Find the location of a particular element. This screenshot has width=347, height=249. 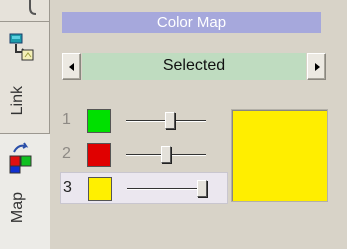

entry-index: 1 is located at coordinates (66, 119).